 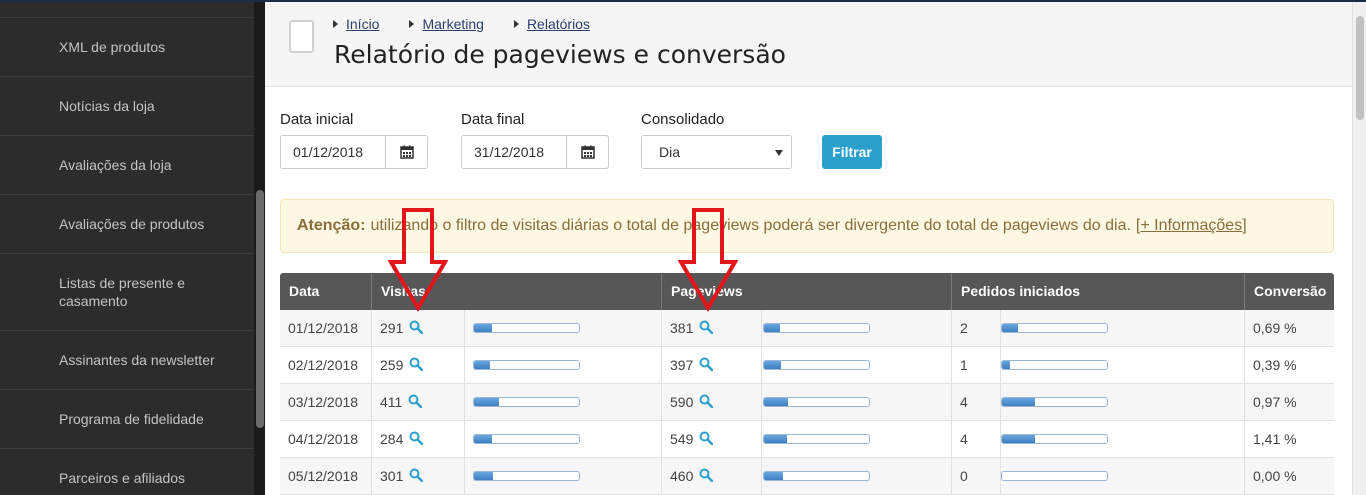 I want to click on visits-value: 284, so click(x=392, y=439).